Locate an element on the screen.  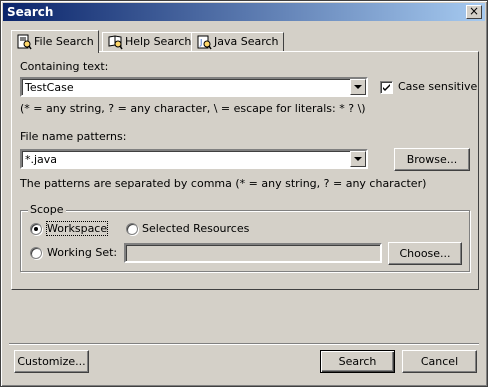
window-title: Search is located at coordinates (30, 12).